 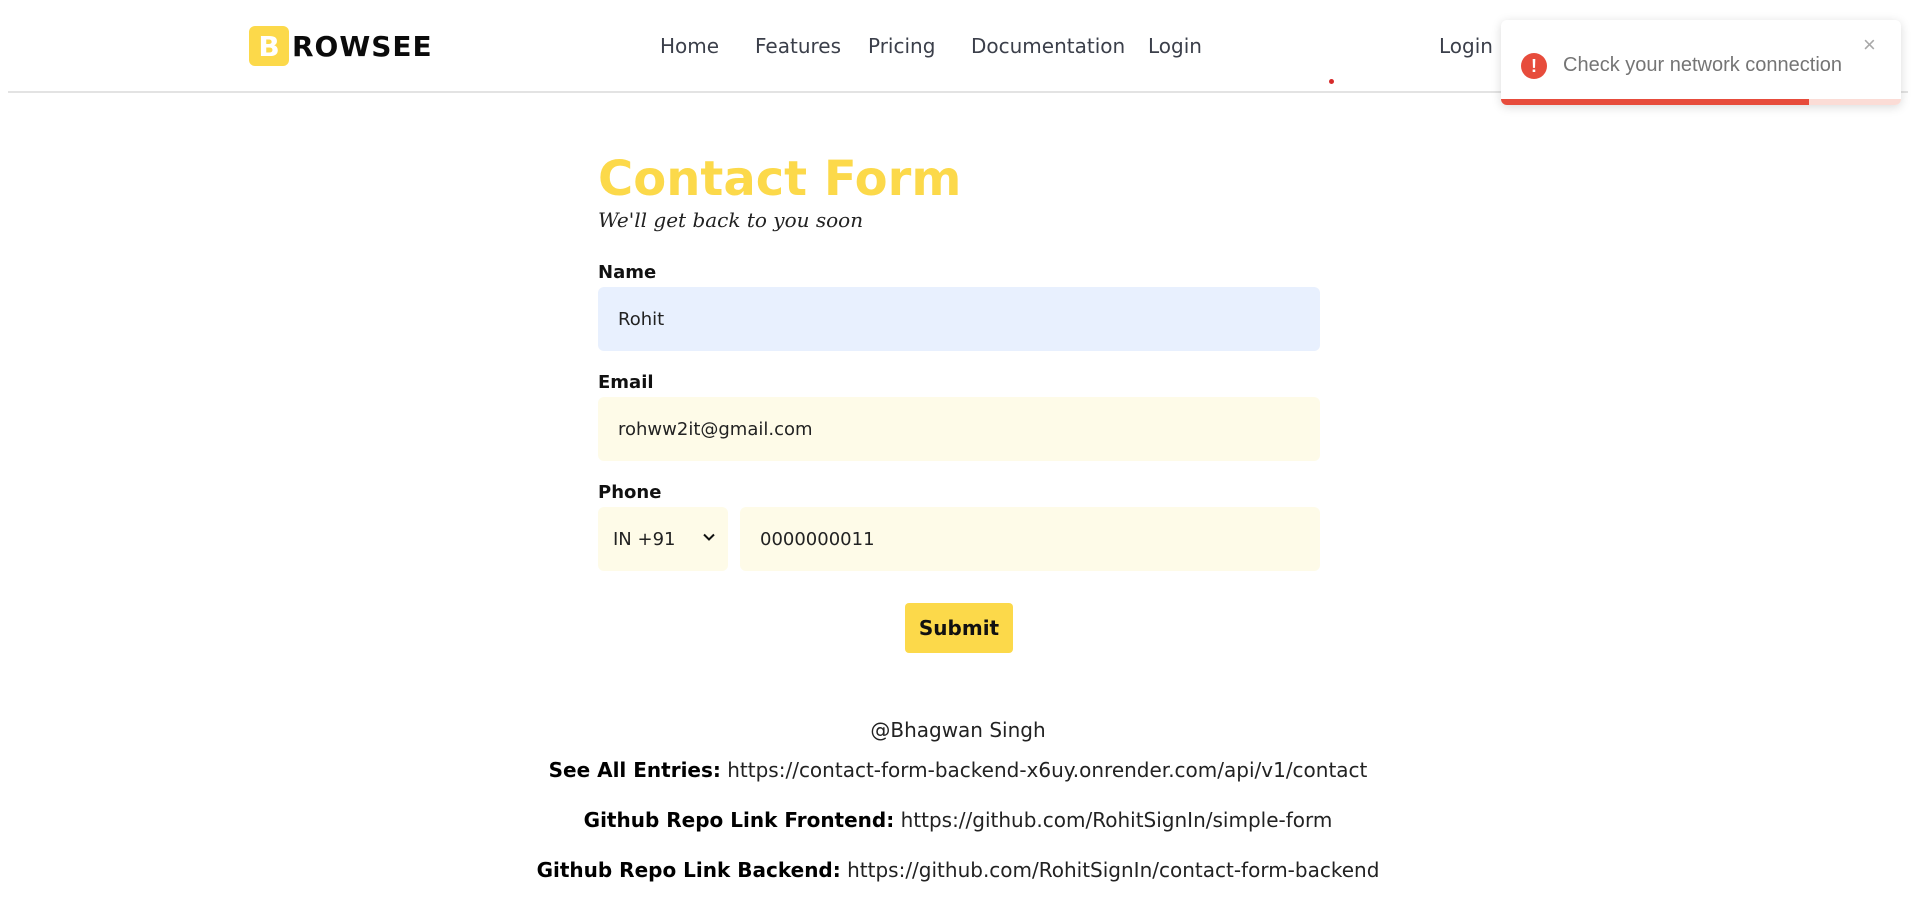 I want to click on nav-documentation: Documentation, so click(x=1048, y=46).